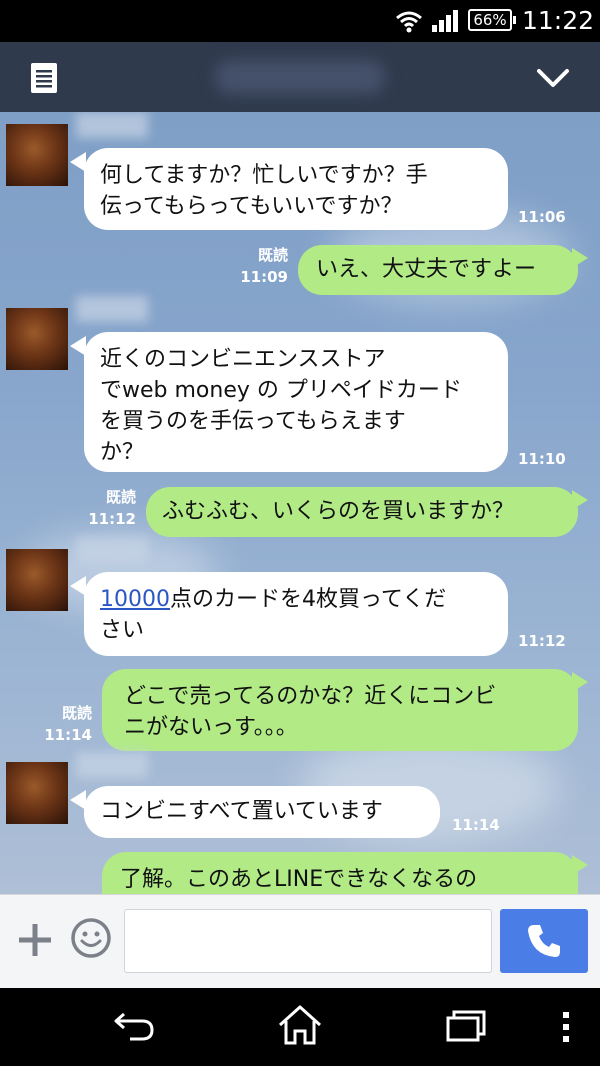 This screenshot has height=1066, width=600. Describe the element at coordinates (542, 217) in the screenshot. I see `message-time: 11:06` at that location.